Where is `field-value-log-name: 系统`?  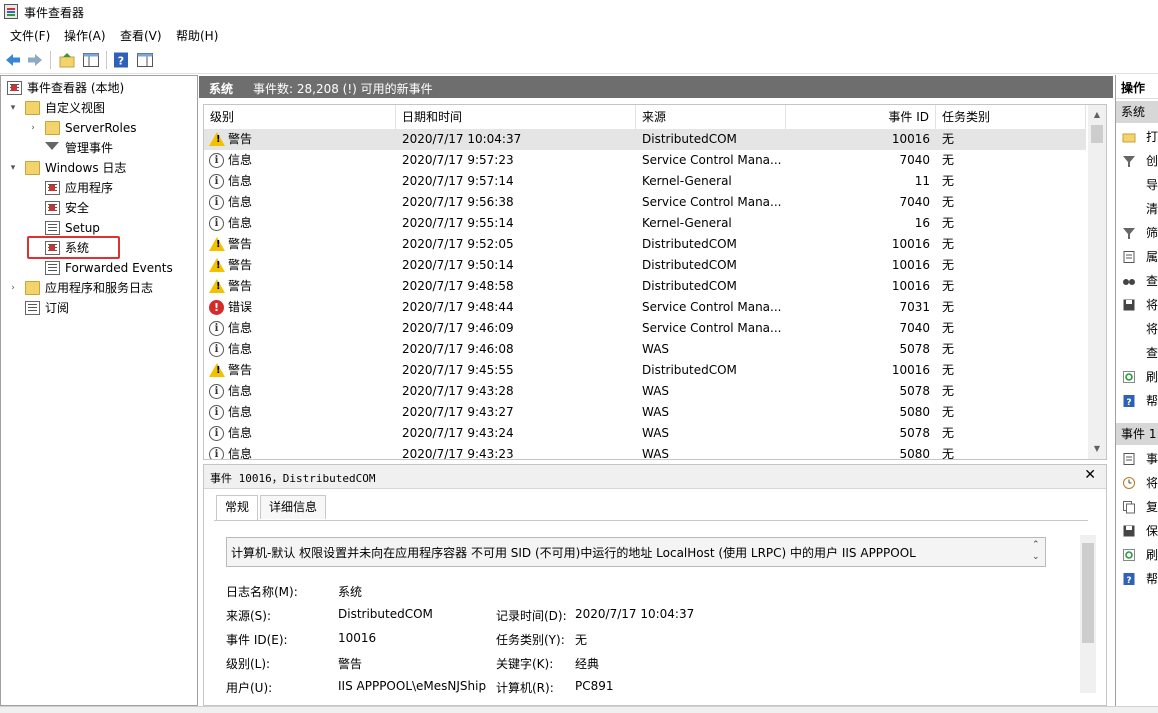
field-value-log-name: 系统 is located at coordinates (413, 591).